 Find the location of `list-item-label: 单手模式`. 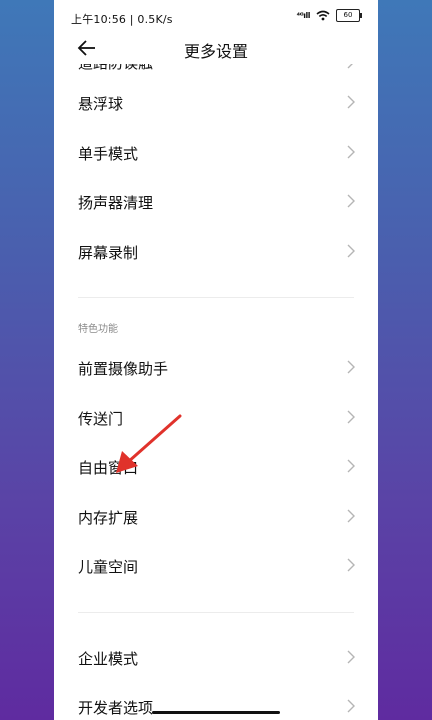

list-item-label: 单手模式 is located at coordinates (108, 153).